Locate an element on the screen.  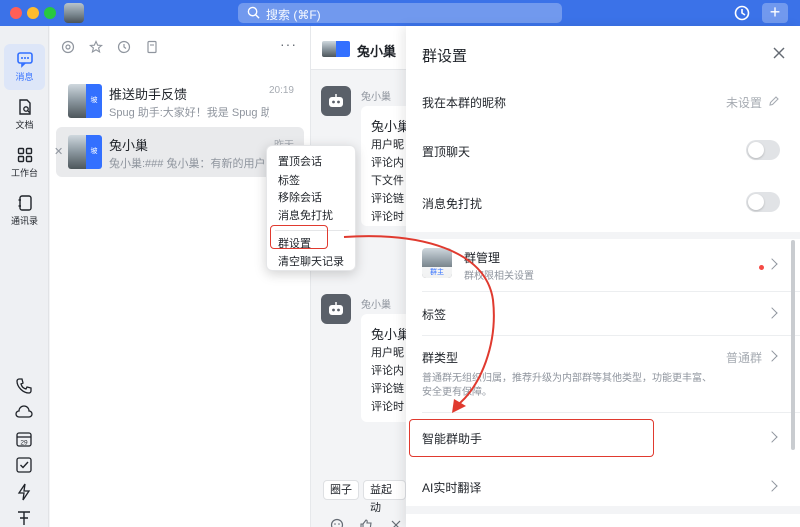
group-manage-row: 群主 群管理 群权限相关设置 is located at coordinates (603, 264).